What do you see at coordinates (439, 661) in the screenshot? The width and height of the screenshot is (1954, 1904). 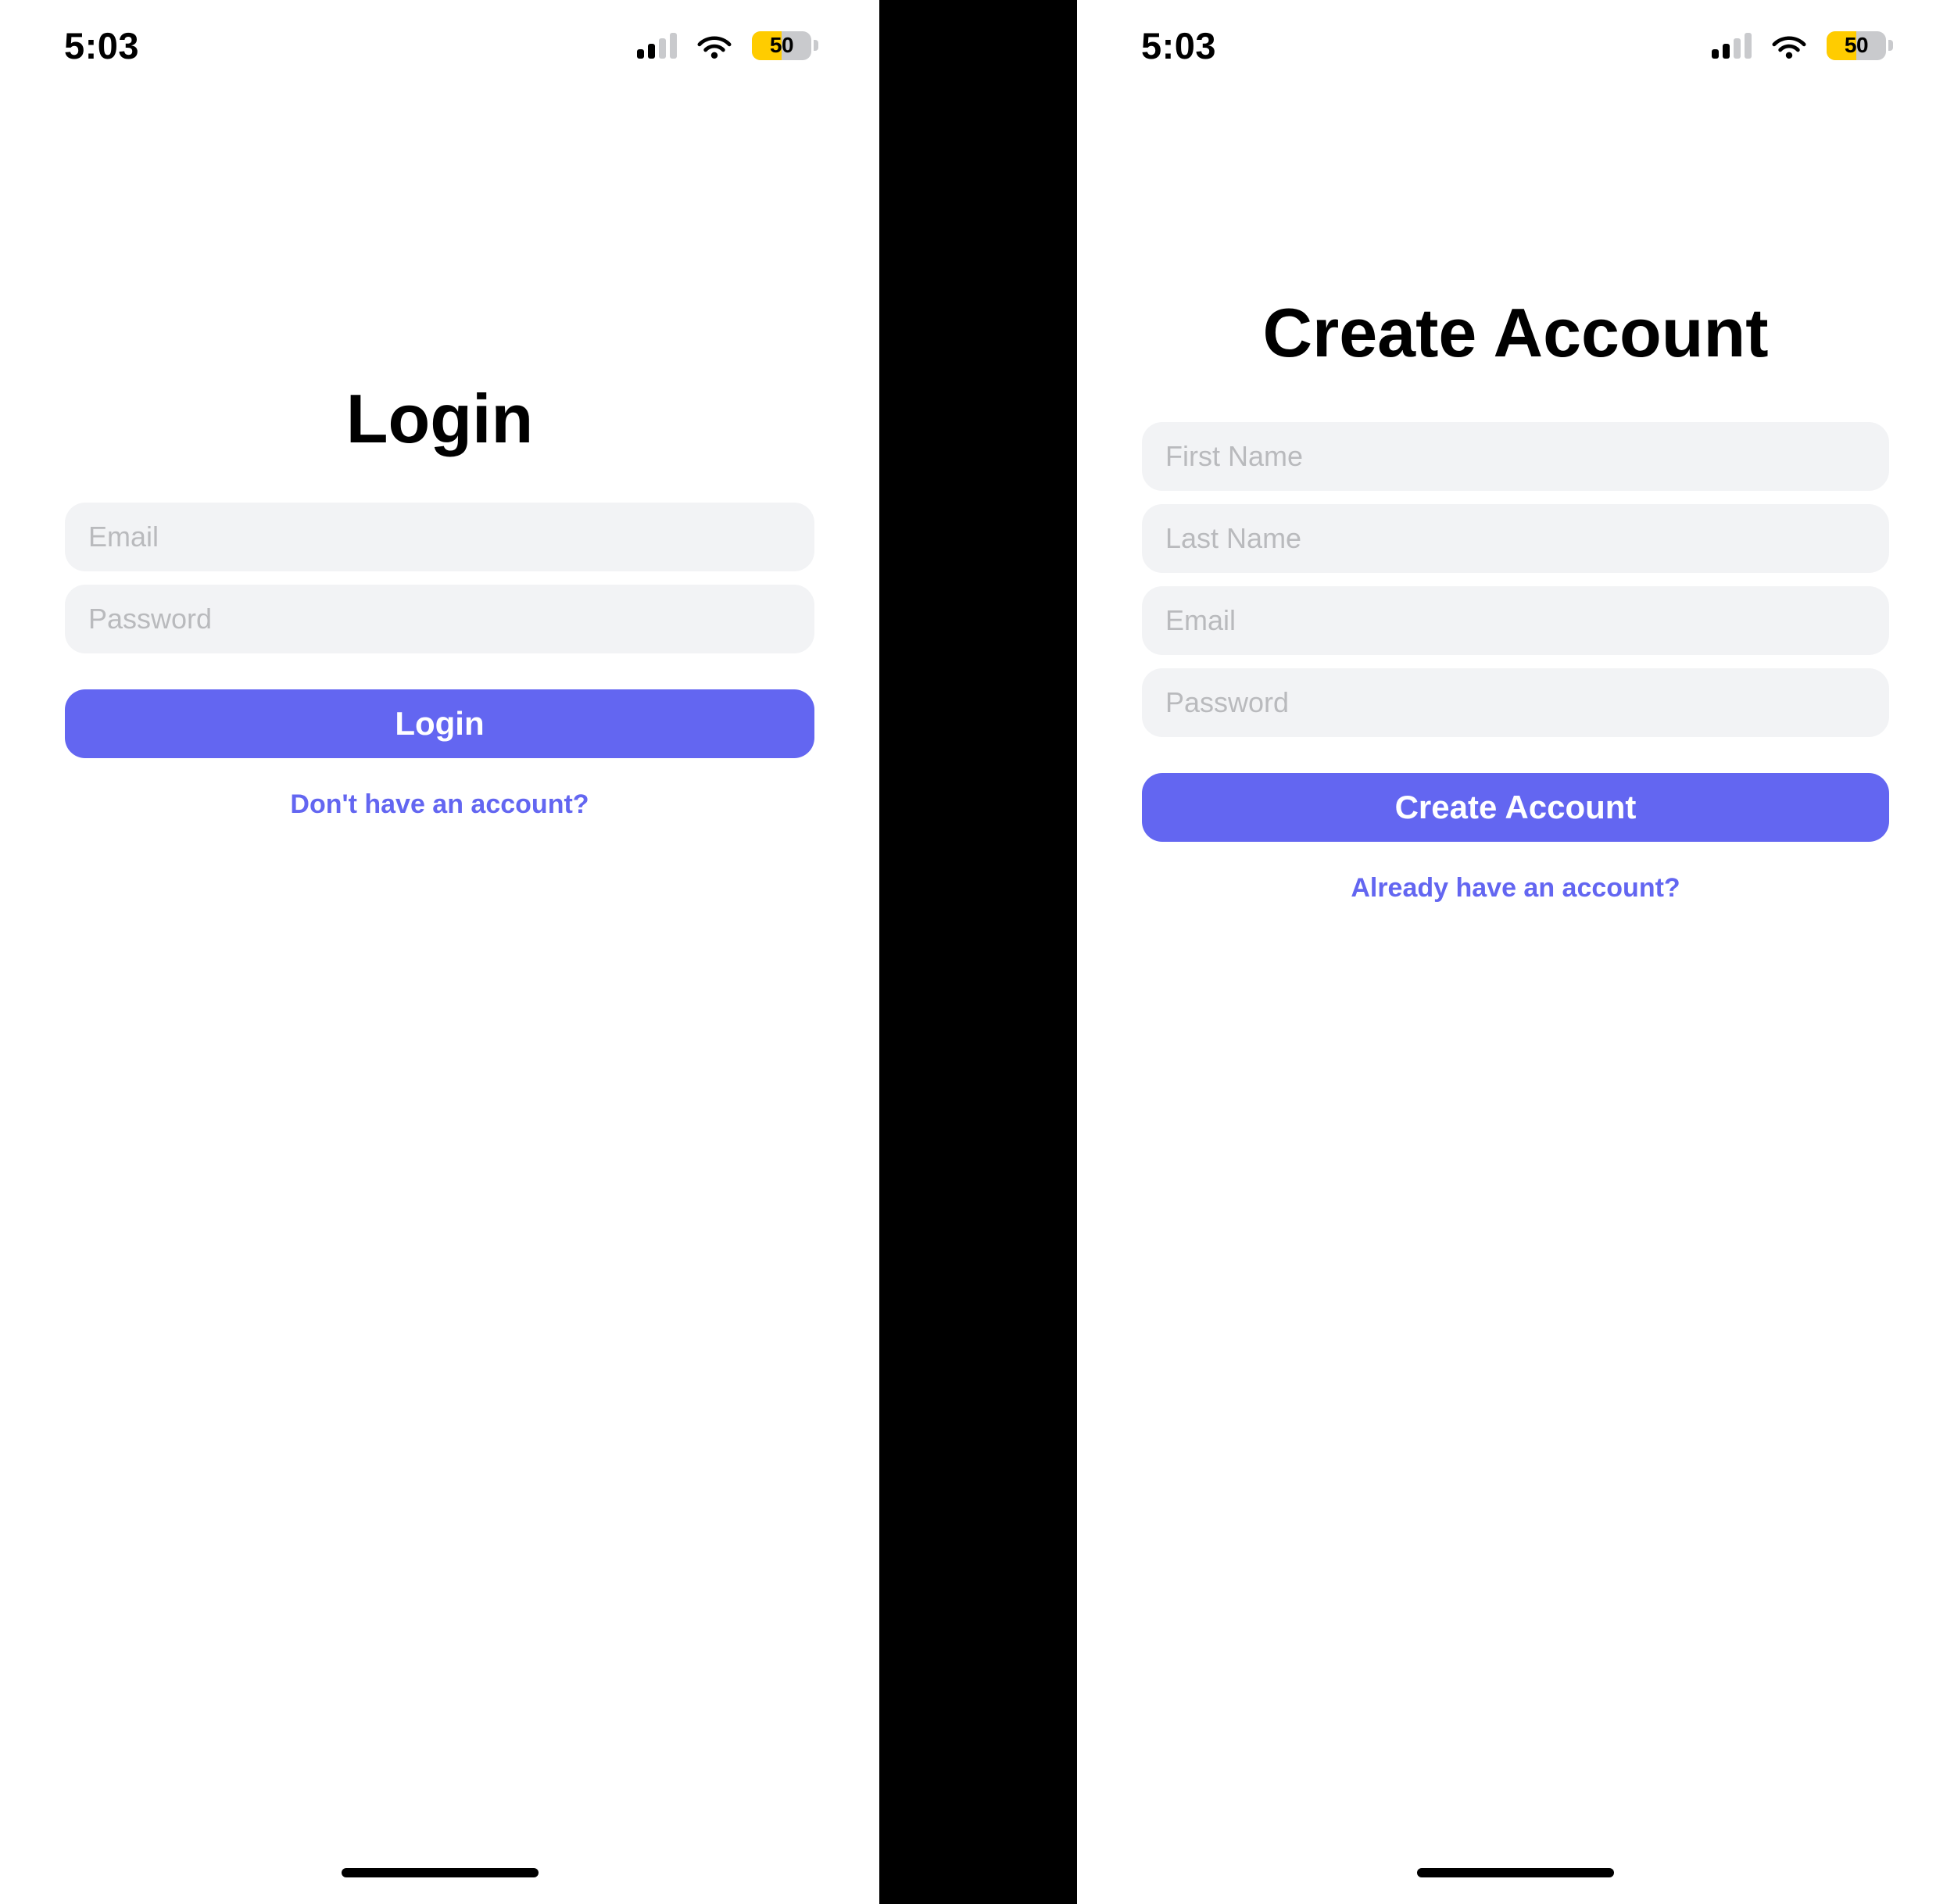 I see `login-form: Login Don't have an account?` at bounding box center [439, 661].